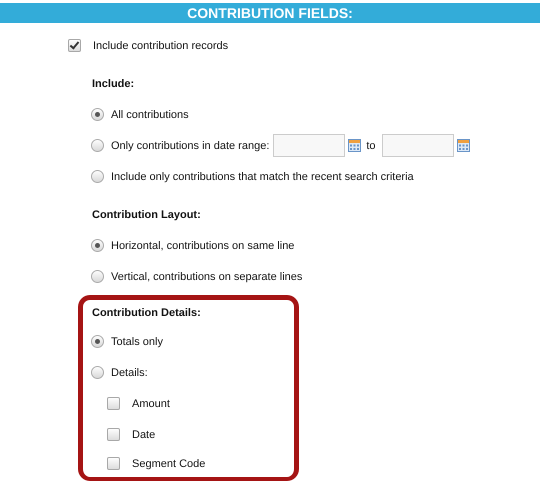 The width and height of the screenshot is (540, 486). What do you see at coordinates (270, 13) in the screenshot?
I see `section-header: CONTRIBUTION FIELDS:` at bounding box center [270, 13].